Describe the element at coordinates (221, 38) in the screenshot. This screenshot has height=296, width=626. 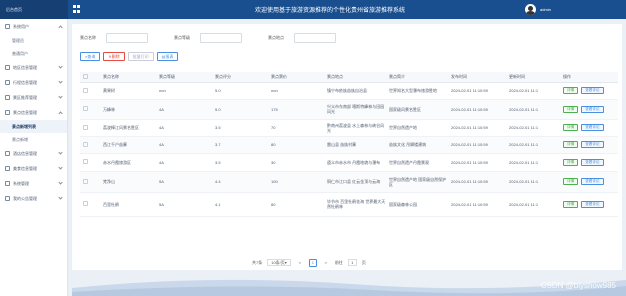
I see `level-input` at that location.